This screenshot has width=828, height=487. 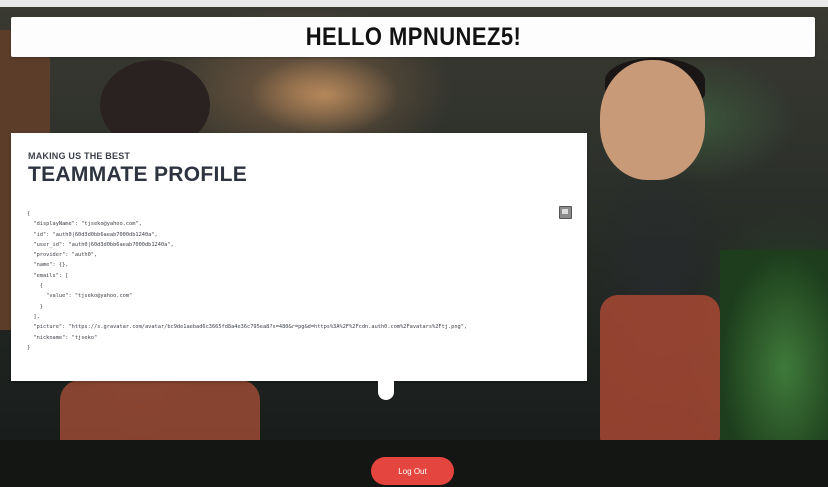 I want to click on cursor-mark, so click(x=386, y=390).